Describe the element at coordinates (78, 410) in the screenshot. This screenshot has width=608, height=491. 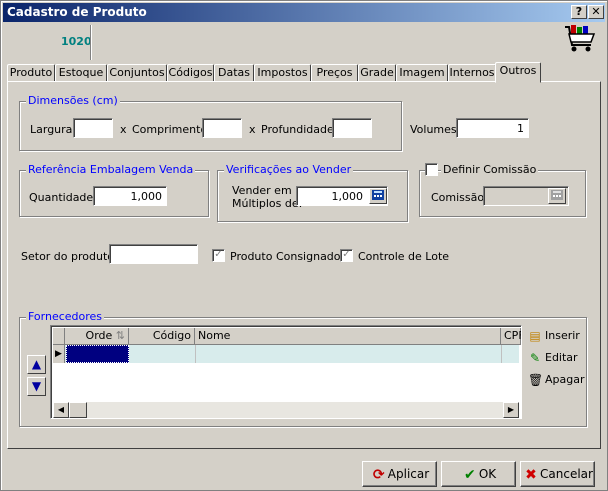
I see `scroll-thumb` at that location.